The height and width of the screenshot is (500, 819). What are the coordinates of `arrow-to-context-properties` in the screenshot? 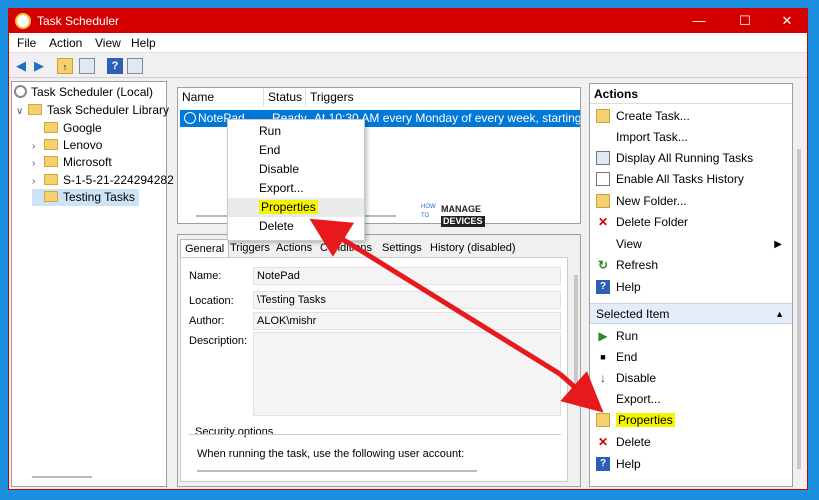 It's located at (435, 297).